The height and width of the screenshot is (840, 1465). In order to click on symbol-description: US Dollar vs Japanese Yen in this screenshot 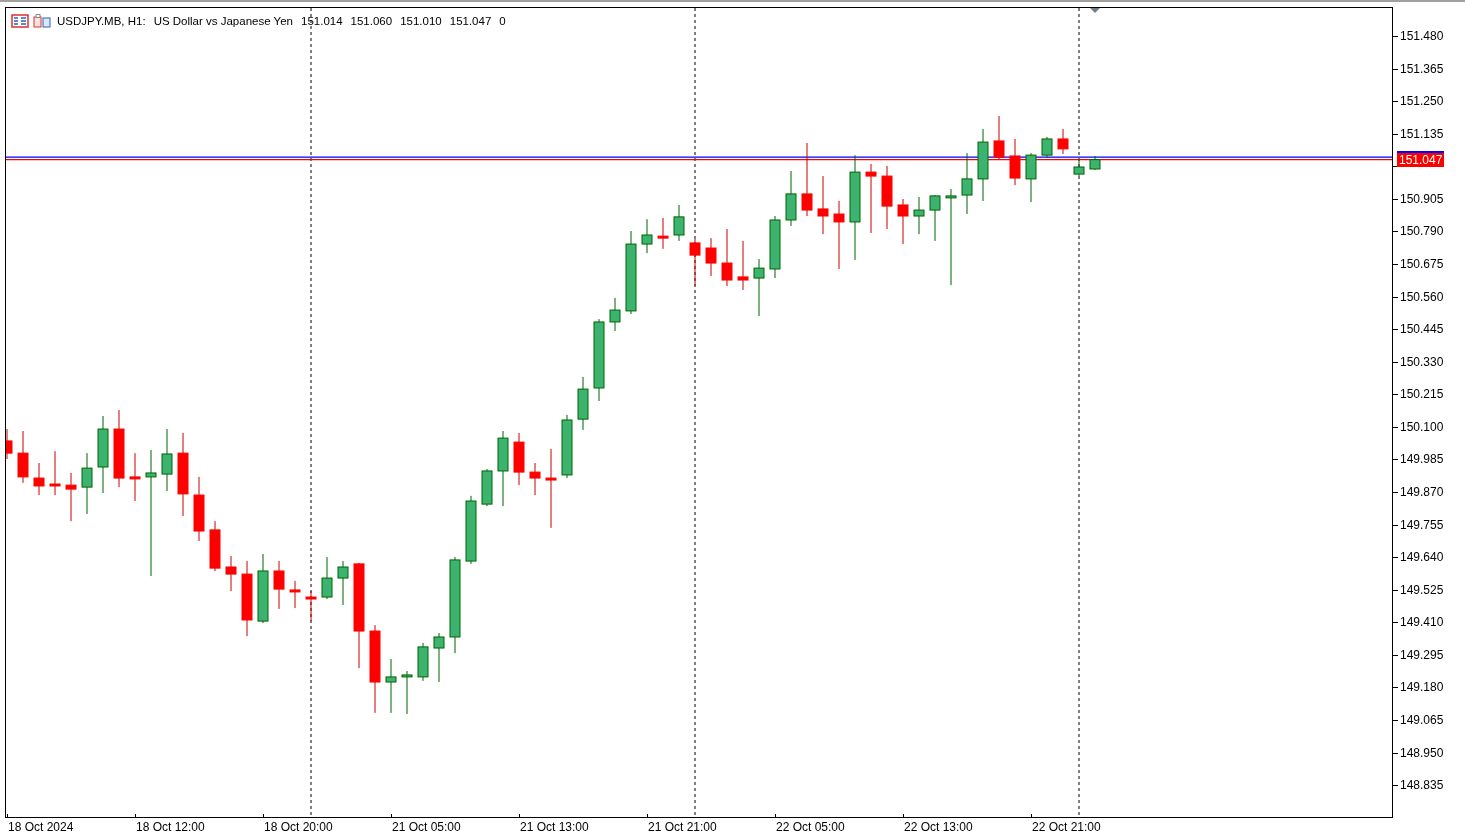, I will do `click(223, 21)`.